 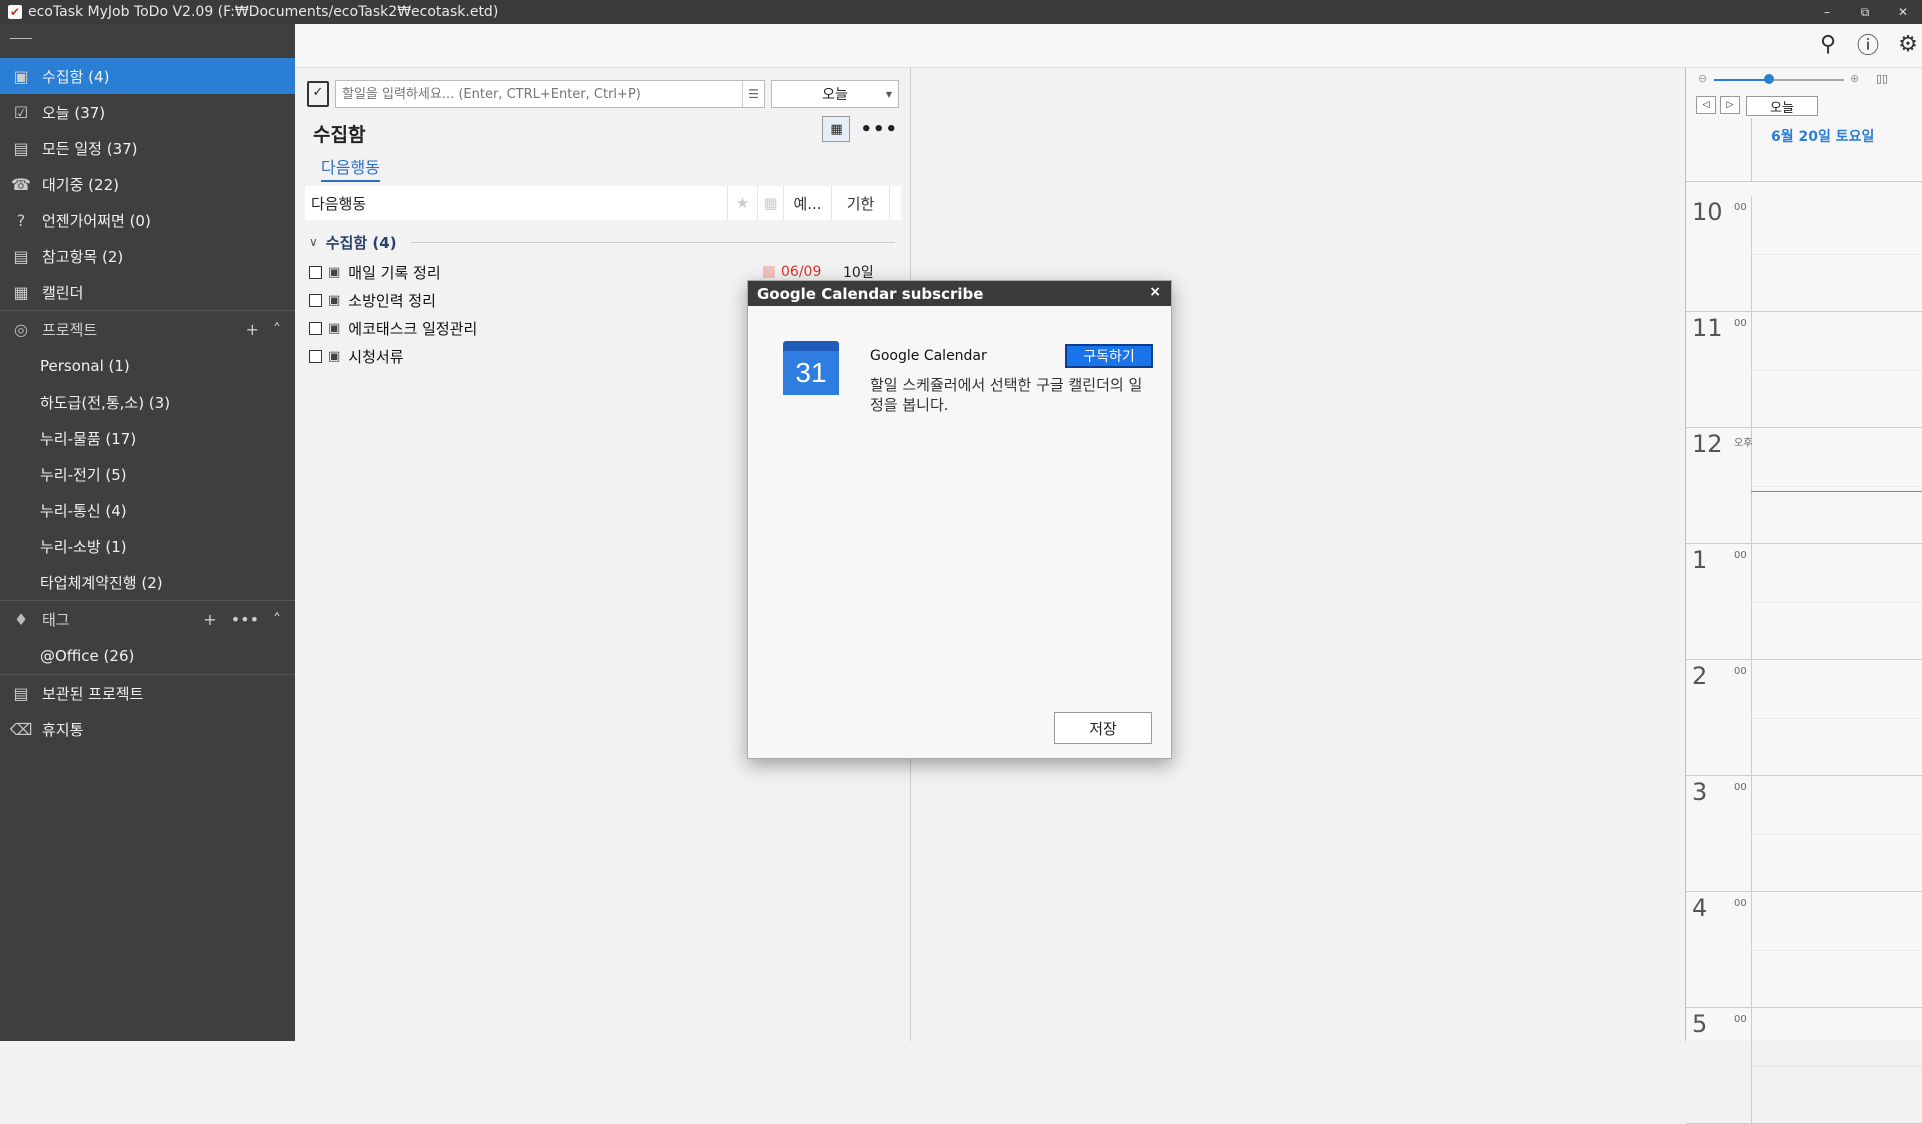 I want to click on task-input-box: ☰, so click(x=550, y=94).